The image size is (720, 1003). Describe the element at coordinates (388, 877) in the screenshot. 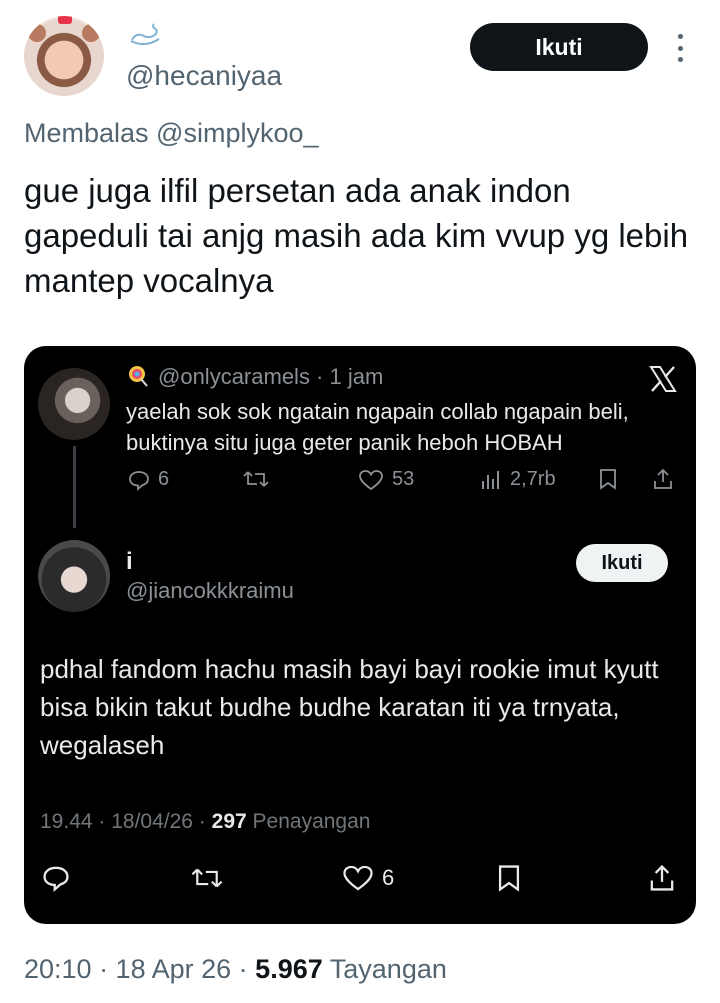

I see `like-count-value: 6` at that location.